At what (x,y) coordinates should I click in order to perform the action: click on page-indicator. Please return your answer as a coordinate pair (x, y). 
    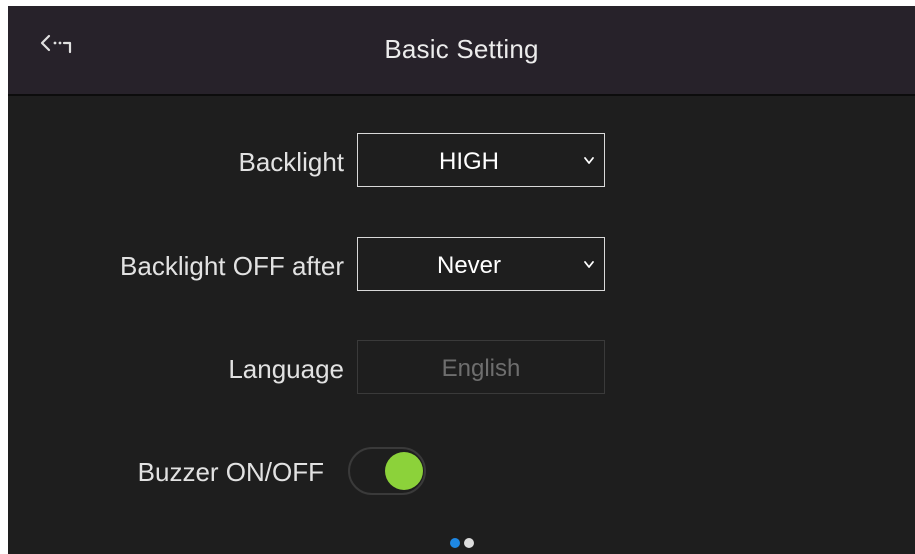
    Looking at the image, I should click on (461, 544).